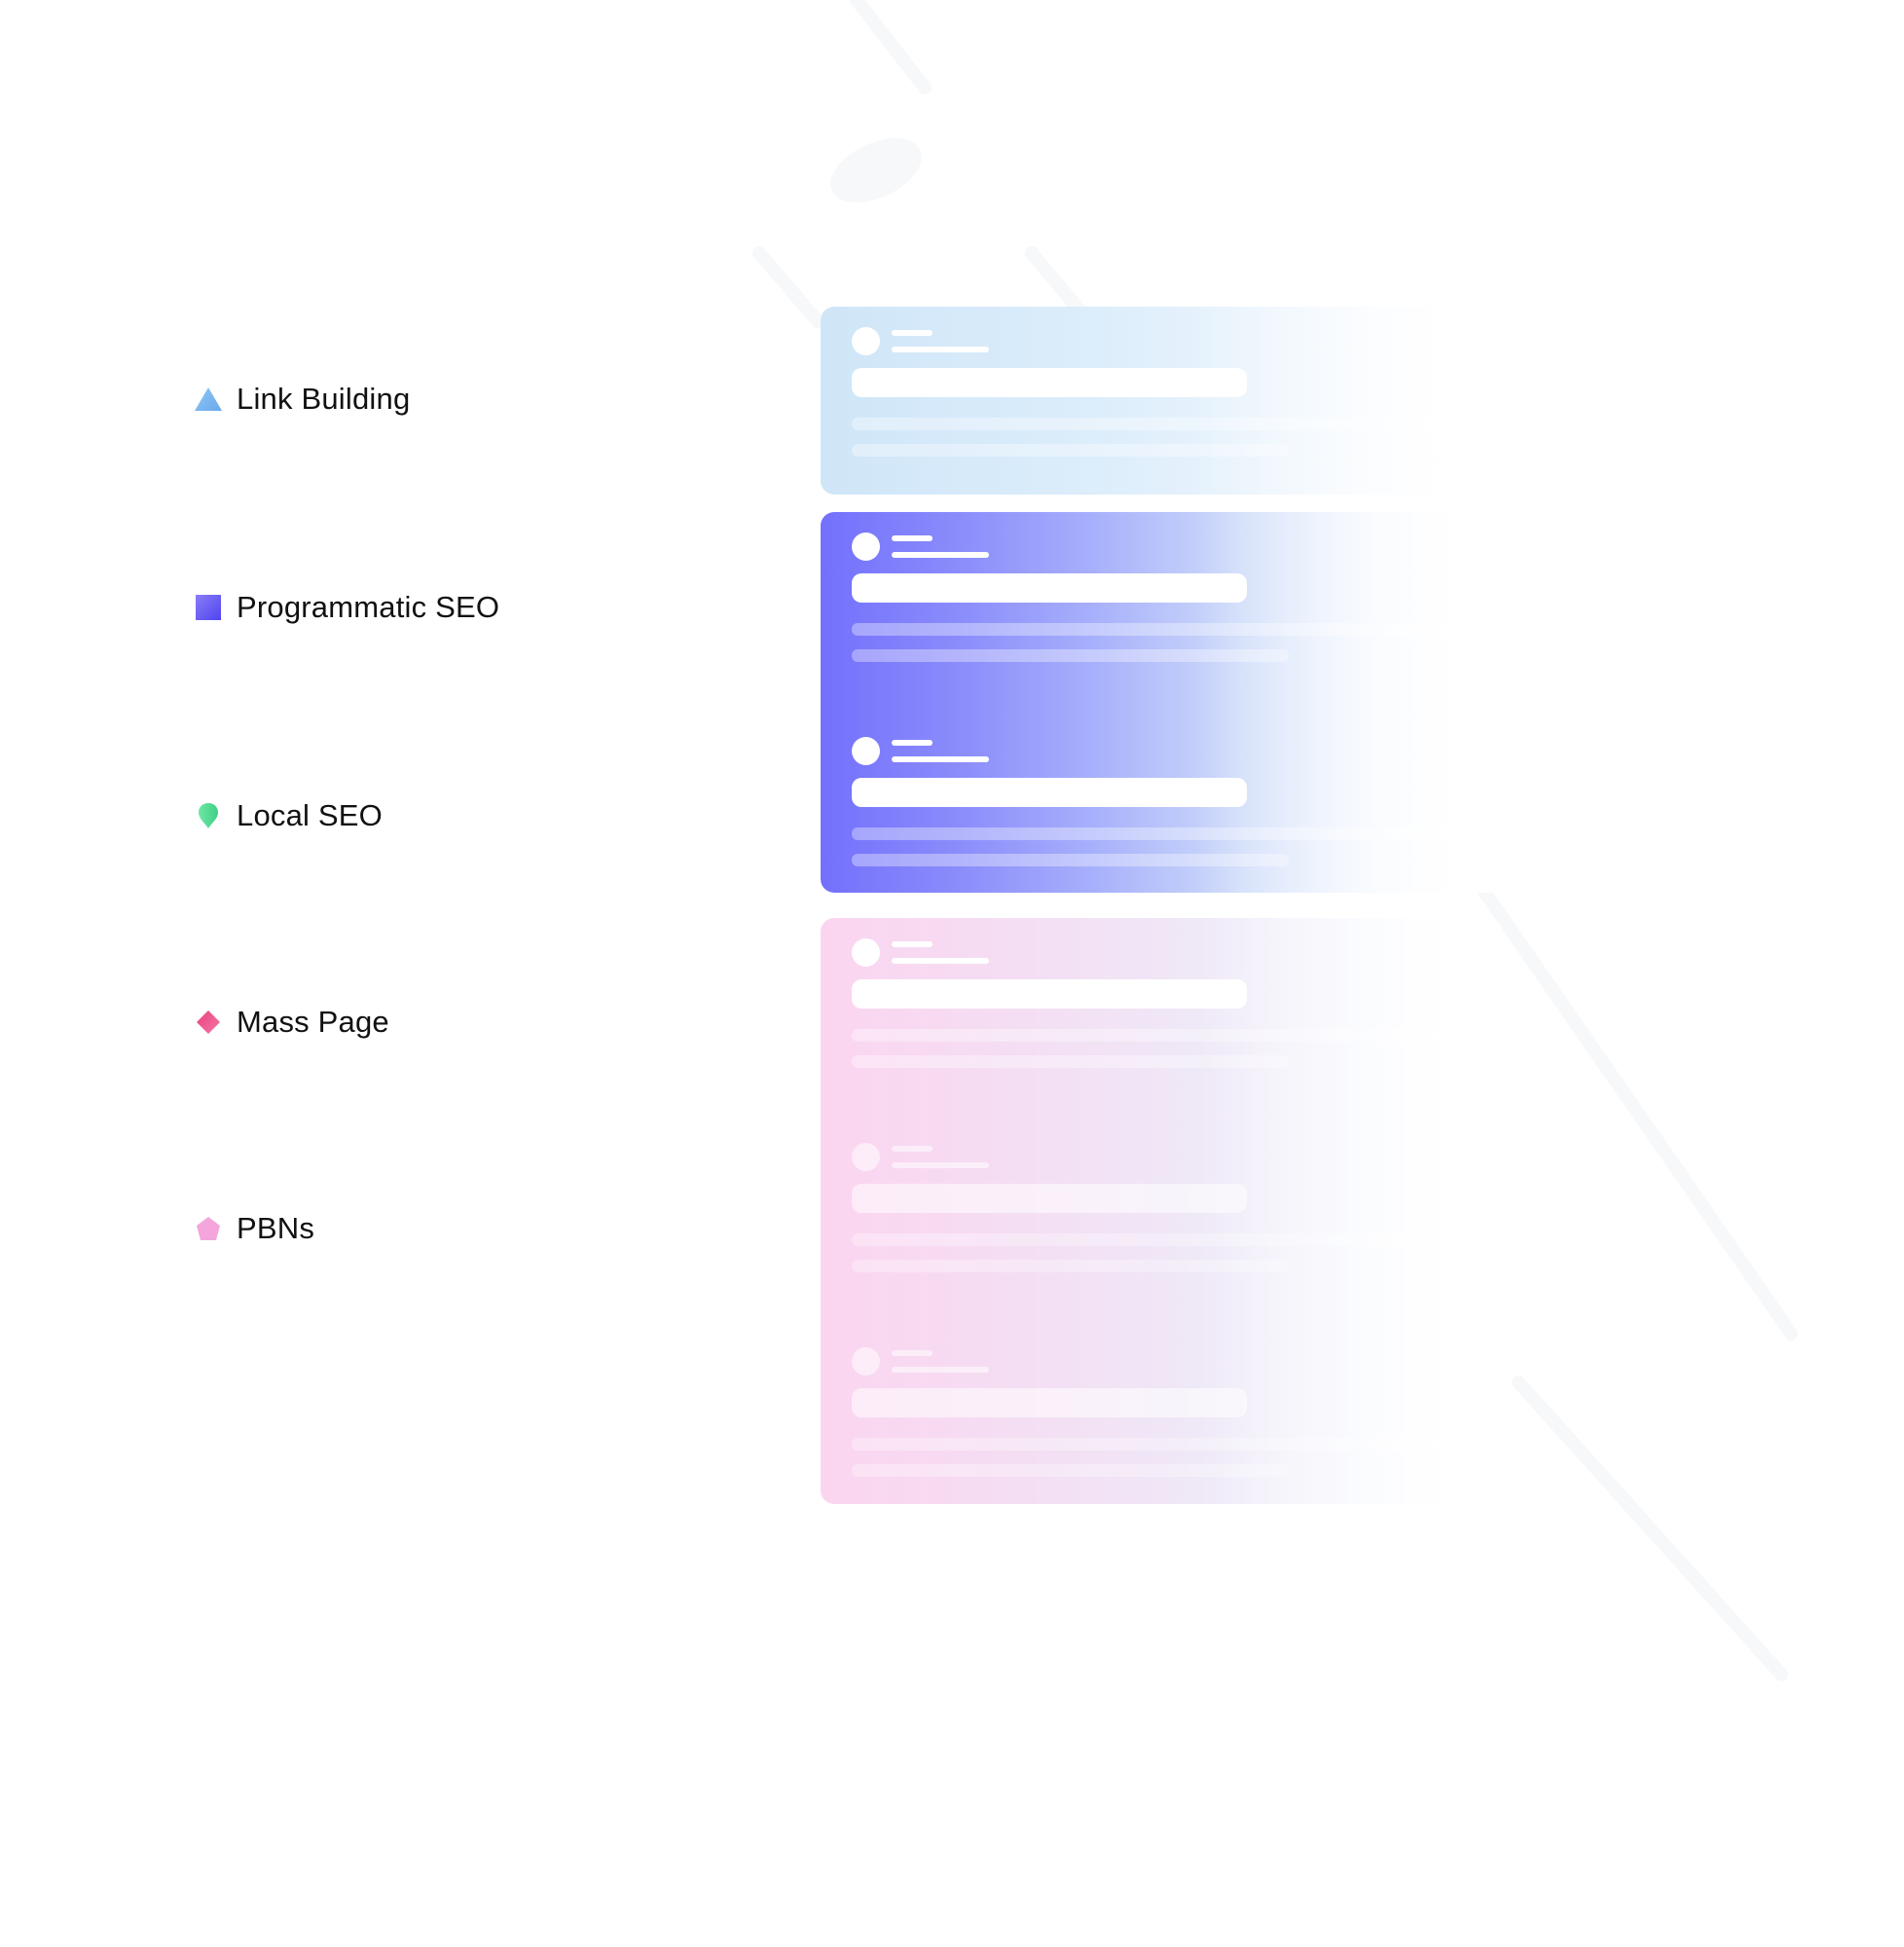  Describe the element at coordinates (208, 1022) in the screenshot. I see `diamond-icon` at that location.